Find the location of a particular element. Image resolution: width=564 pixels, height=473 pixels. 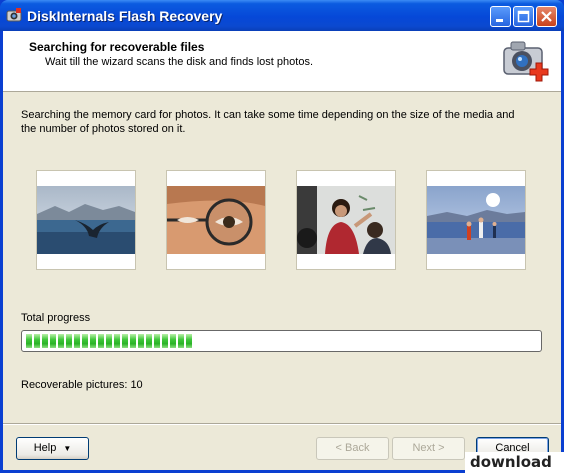

app-icon is located at coordinates (14, 15).